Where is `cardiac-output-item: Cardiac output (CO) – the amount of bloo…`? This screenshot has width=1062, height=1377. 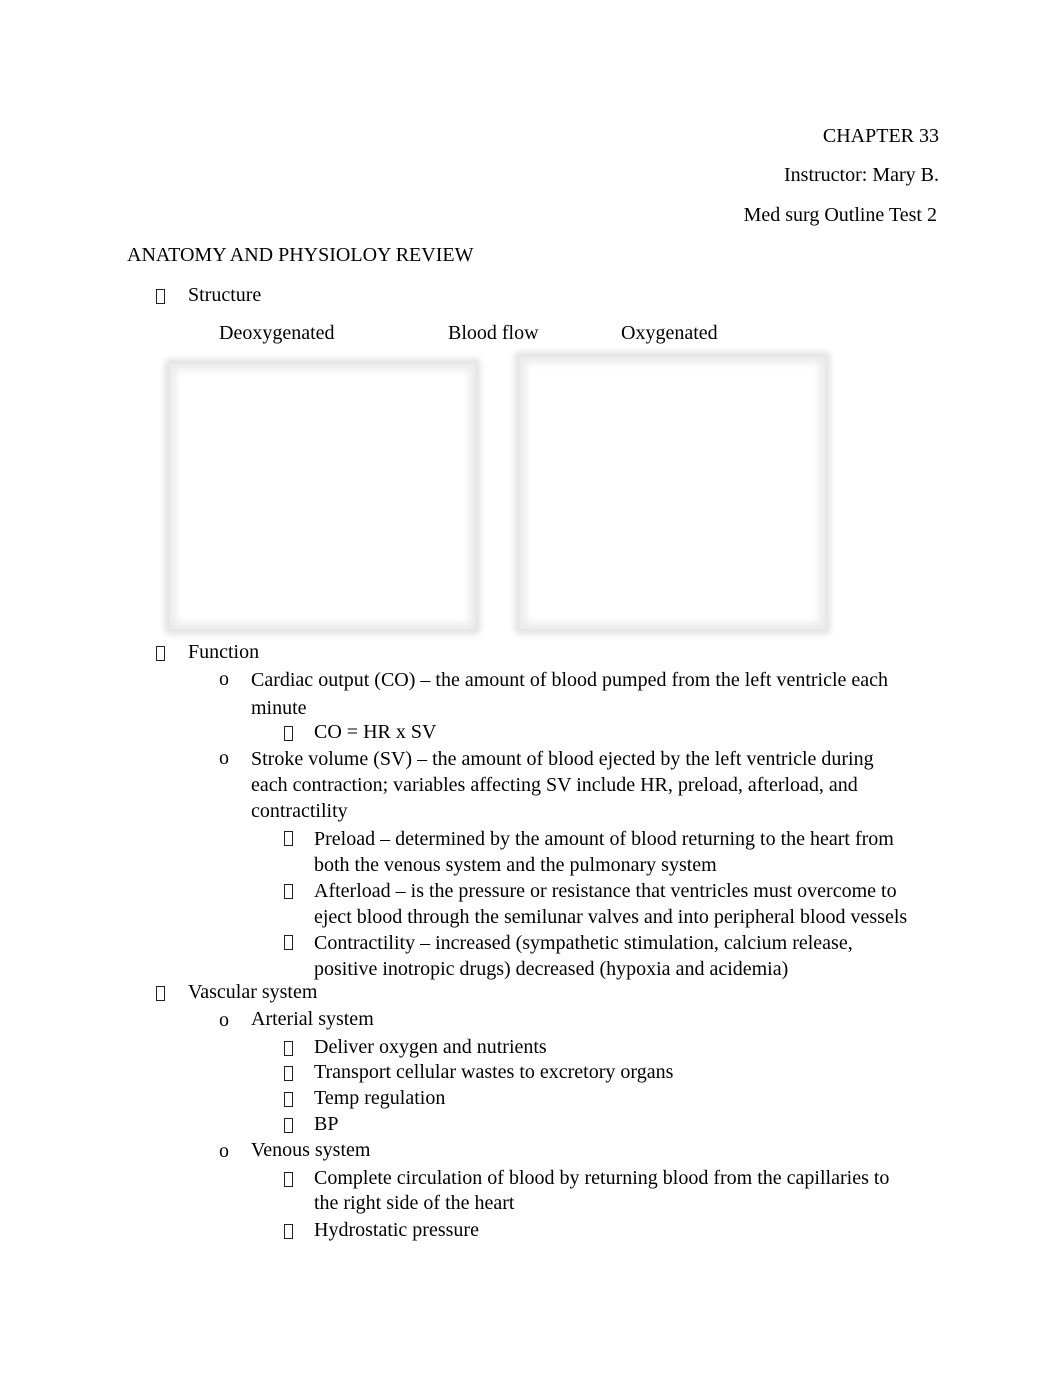
cardiac-output-item: Cardiac output (CO) – the amount of bloo… is located at coordinates (569, 694).